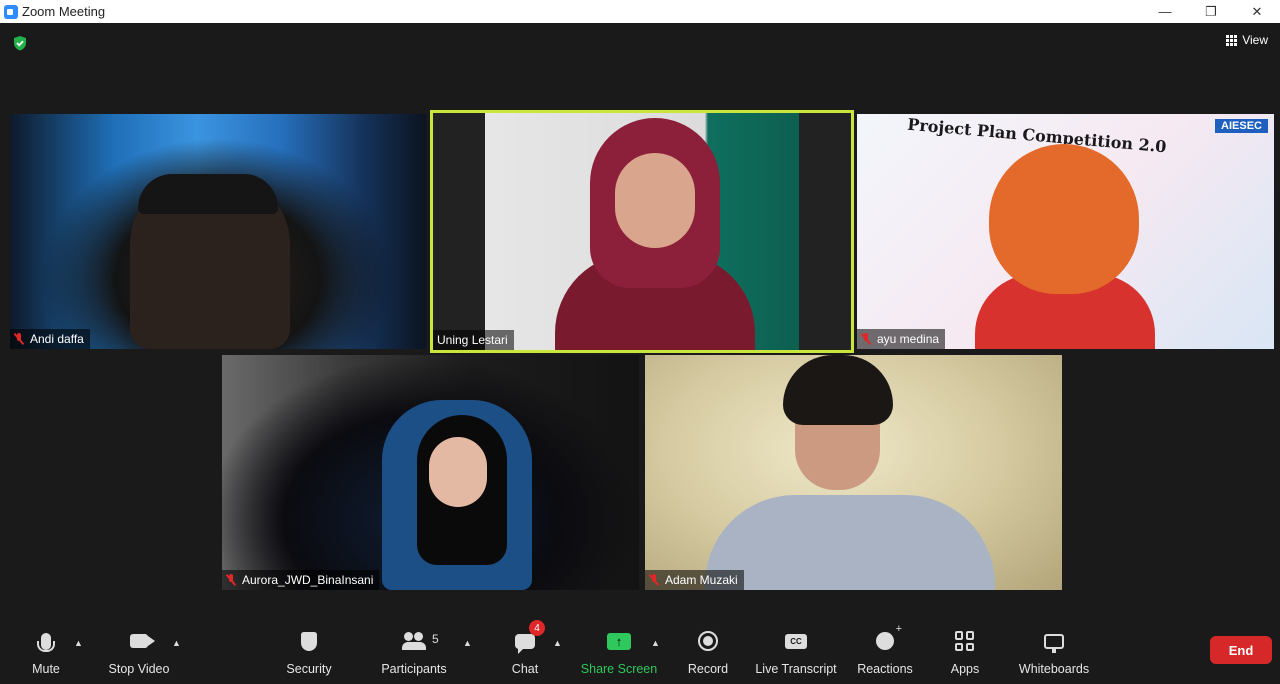 Image resolution: width=1280 pixels, height=684 pixels. Describe the element at coordinates (46, 642) in the screenshot. I see `microphone-icon` at that location.